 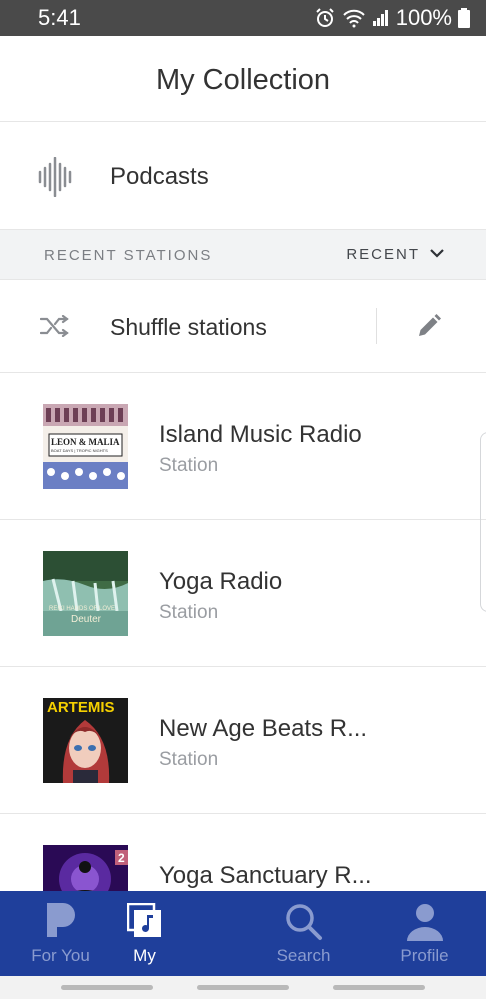 I want to click on alarm-icon, so click(x=325, y=18).